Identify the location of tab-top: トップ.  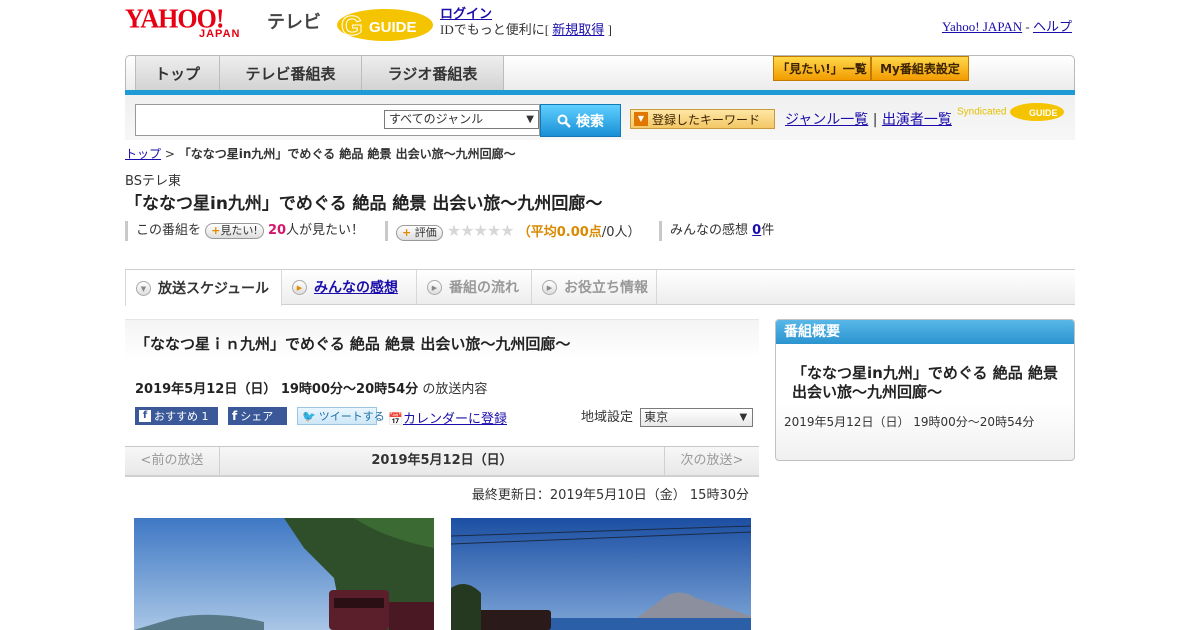
(177, 73).